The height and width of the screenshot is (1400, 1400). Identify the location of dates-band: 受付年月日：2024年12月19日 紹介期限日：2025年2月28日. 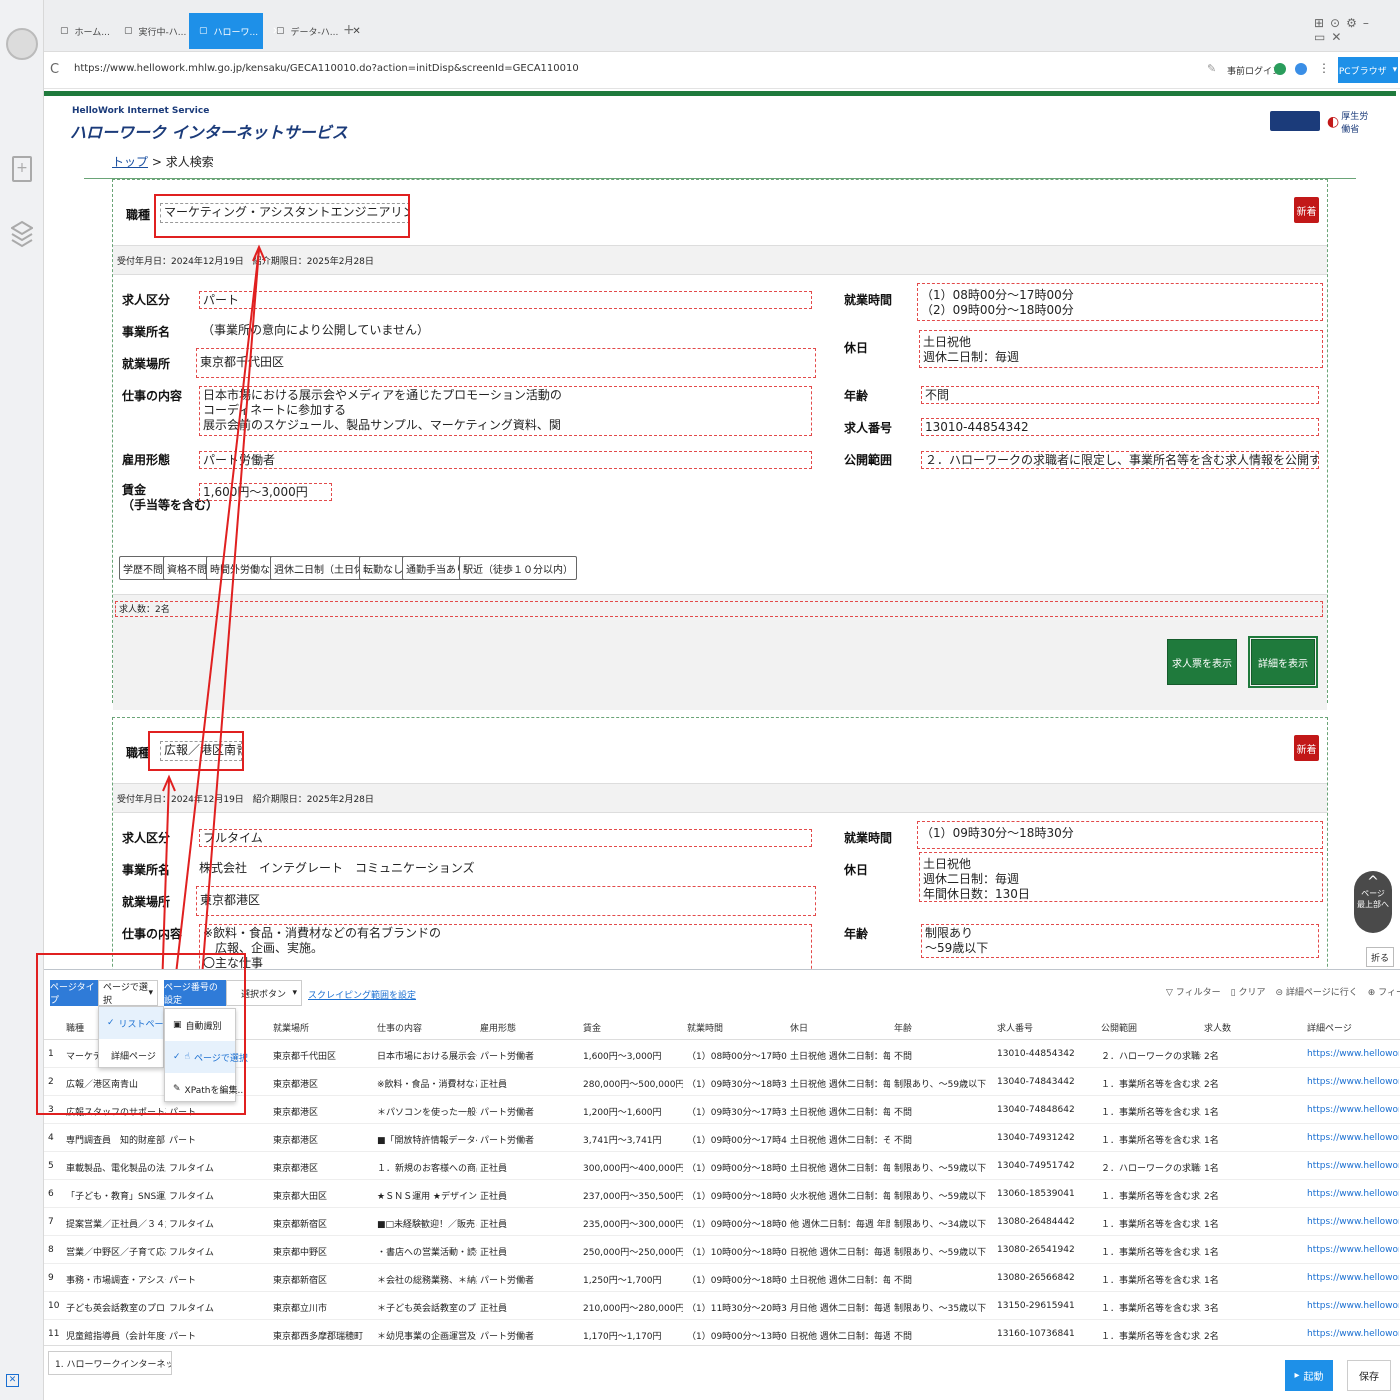
(720, 260).